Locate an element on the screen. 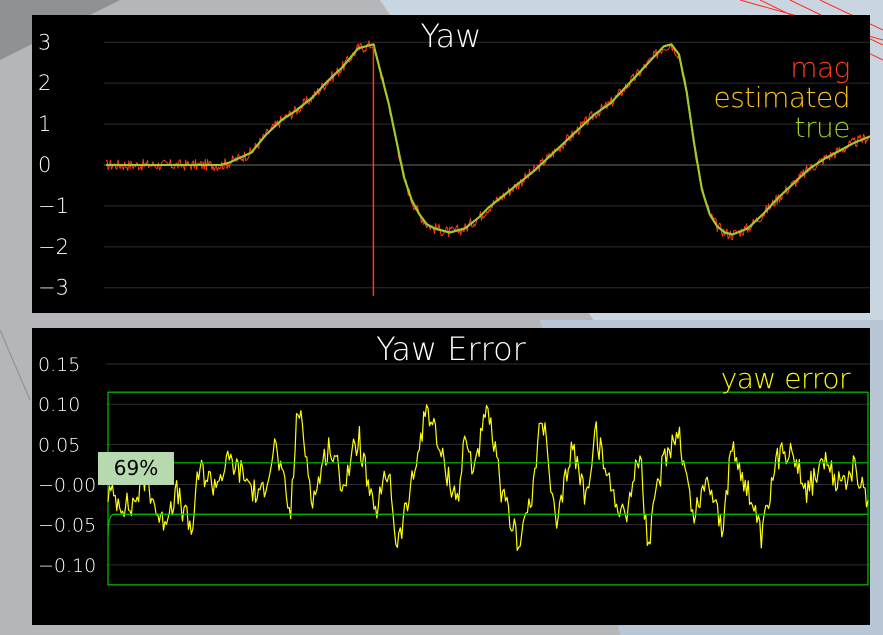 This screenshot has height=635, width=883. y-tick-label: −0.05 is located at coordinates (67, 526).